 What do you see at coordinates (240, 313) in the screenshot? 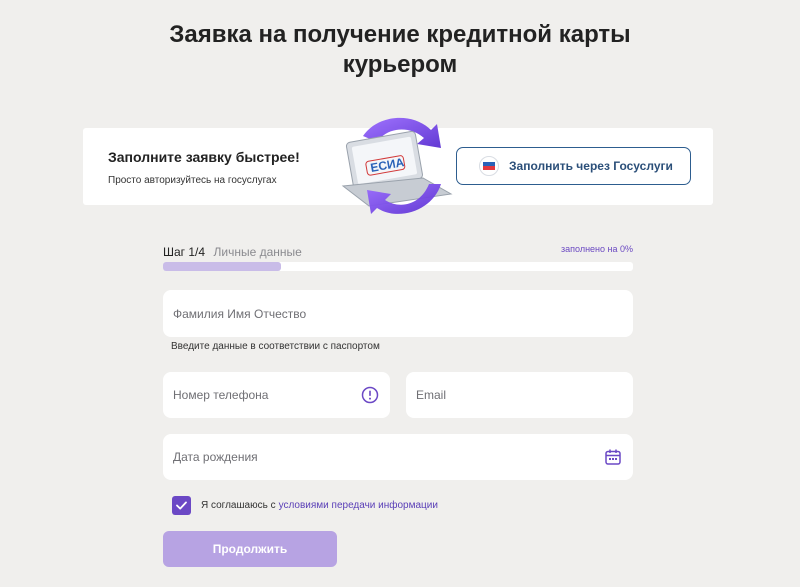
I see `full-name-placeholder: Фамилия Имя Отчество` at bounding box center [240, 313].